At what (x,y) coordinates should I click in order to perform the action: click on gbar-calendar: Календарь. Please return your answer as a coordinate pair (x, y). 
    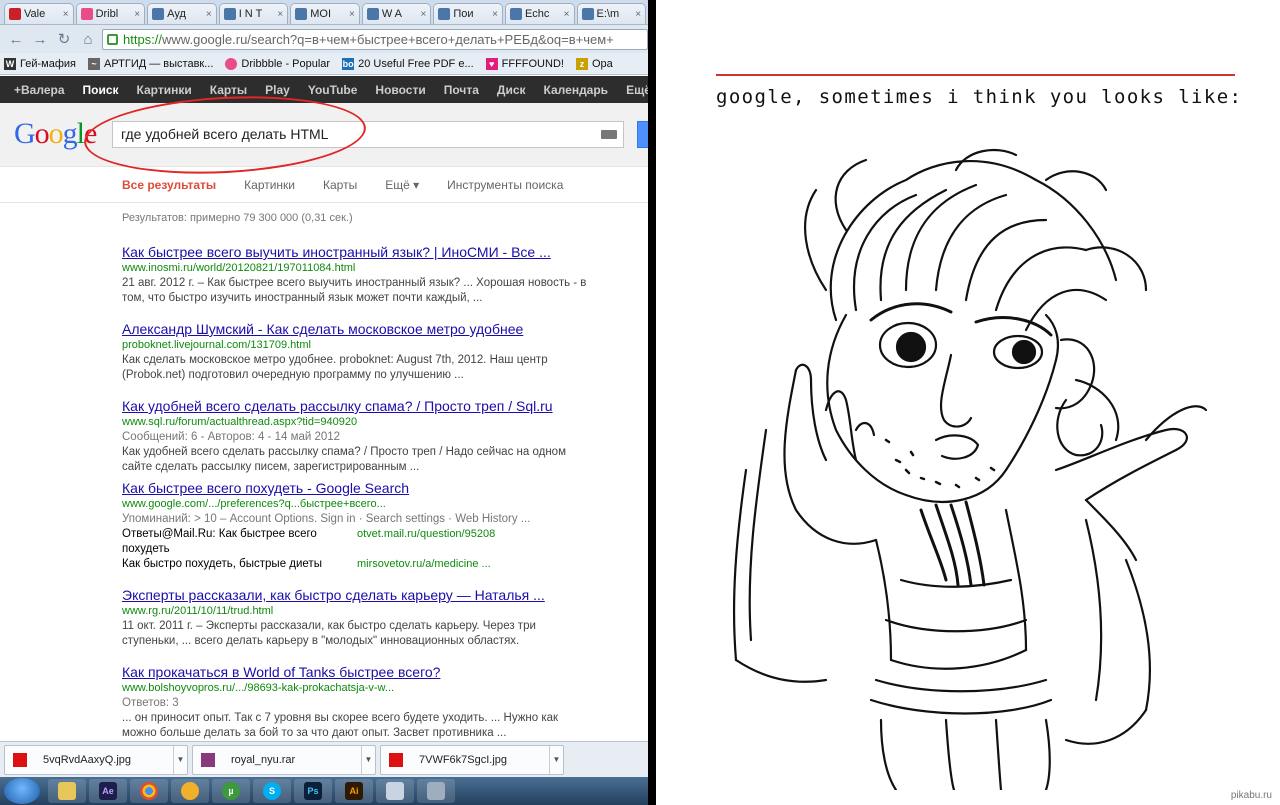
    Looking at the image, I should click on (576, 90).